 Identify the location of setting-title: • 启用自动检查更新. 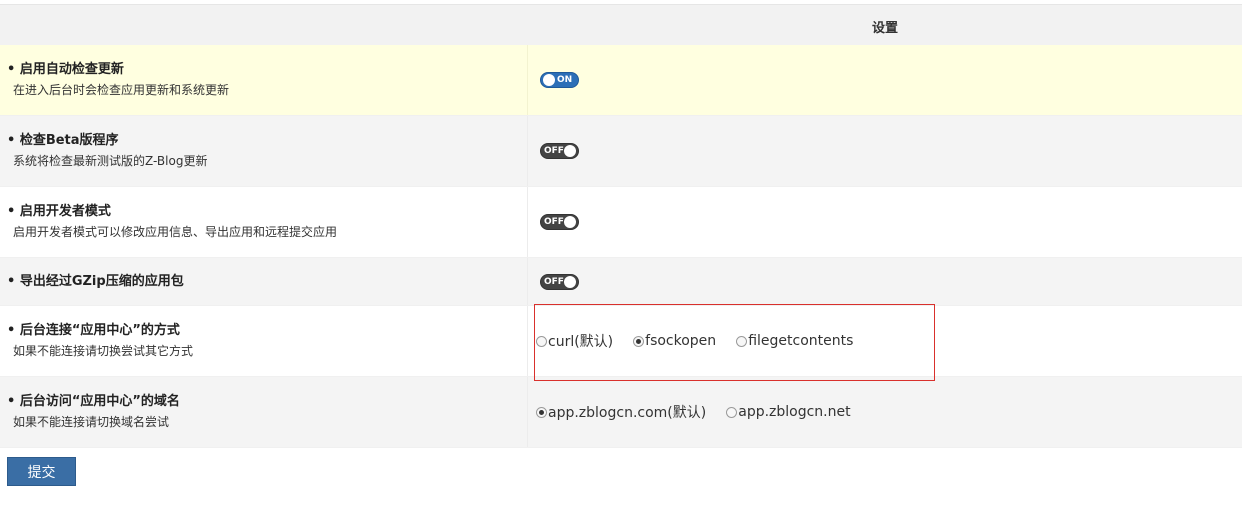
(65, 69).